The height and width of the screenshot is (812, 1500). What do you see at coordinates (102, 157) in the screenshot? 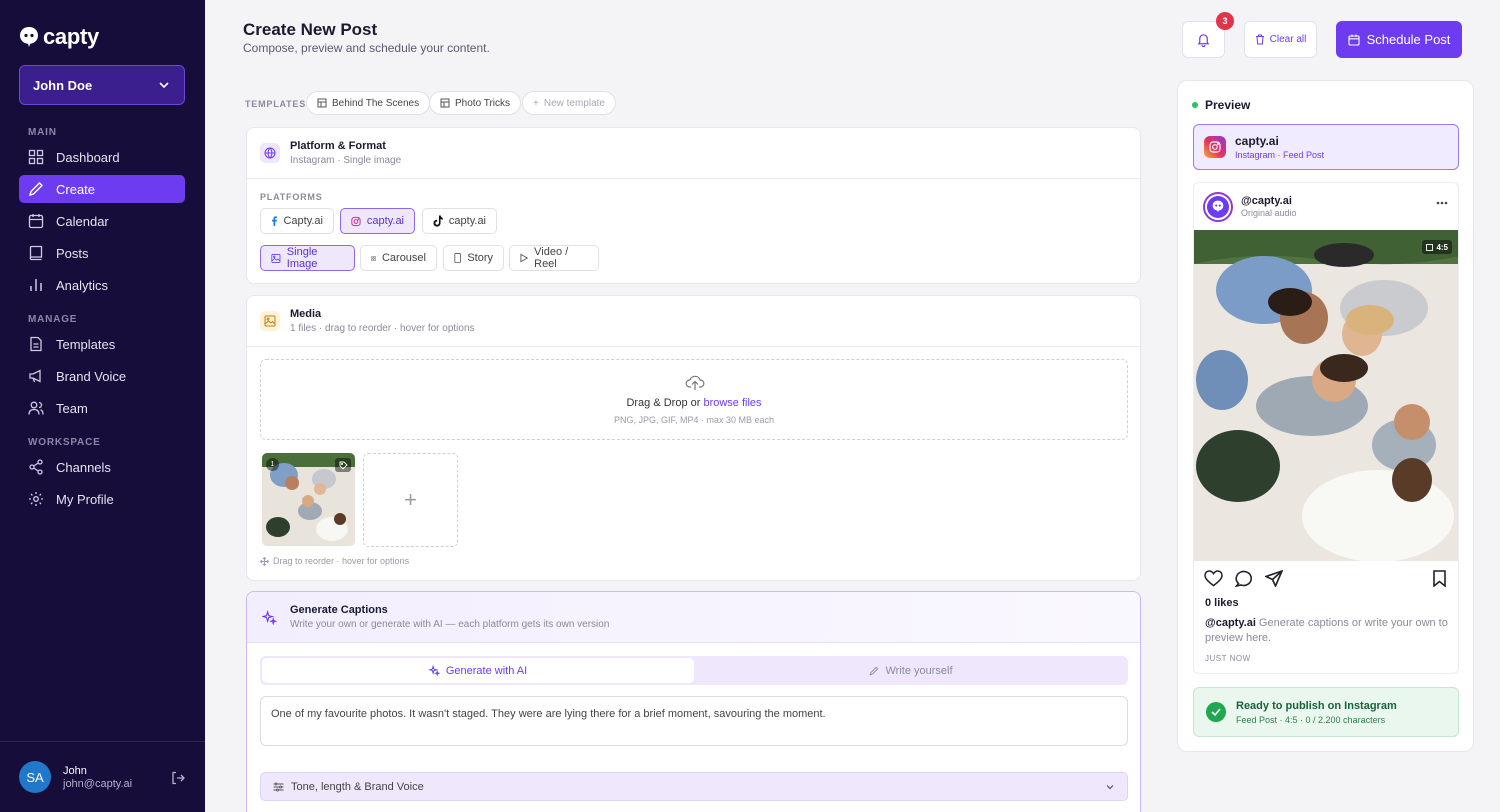
I see `sidebar-item-dashboard: Dashboard` at bounding box center [102, 157].